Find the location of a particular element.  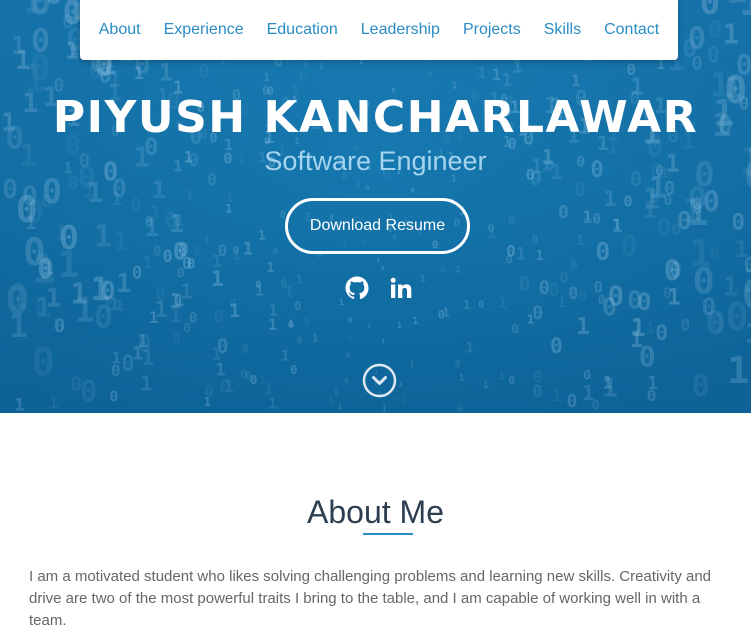

chevron-down-icon is located at coordinates (379, 380).